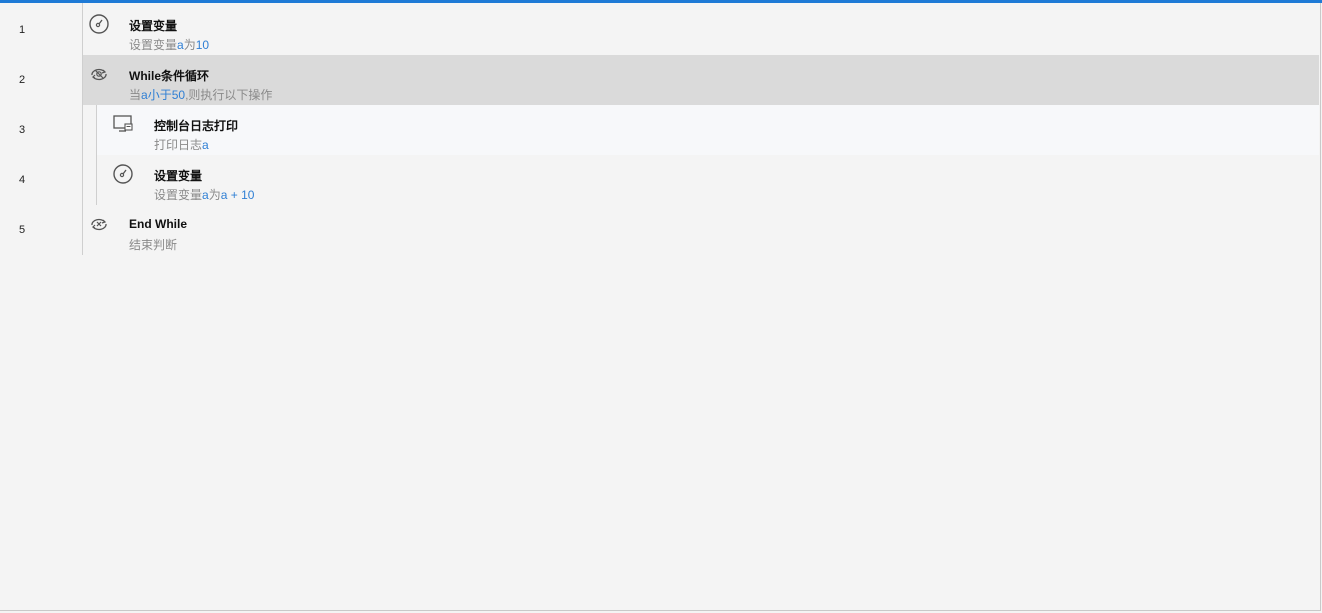 The height and width of the screenshot is (613, 1322). Describe the element at coordinates (99, 74) in the screenshot. I see `loop-icon` at that location.